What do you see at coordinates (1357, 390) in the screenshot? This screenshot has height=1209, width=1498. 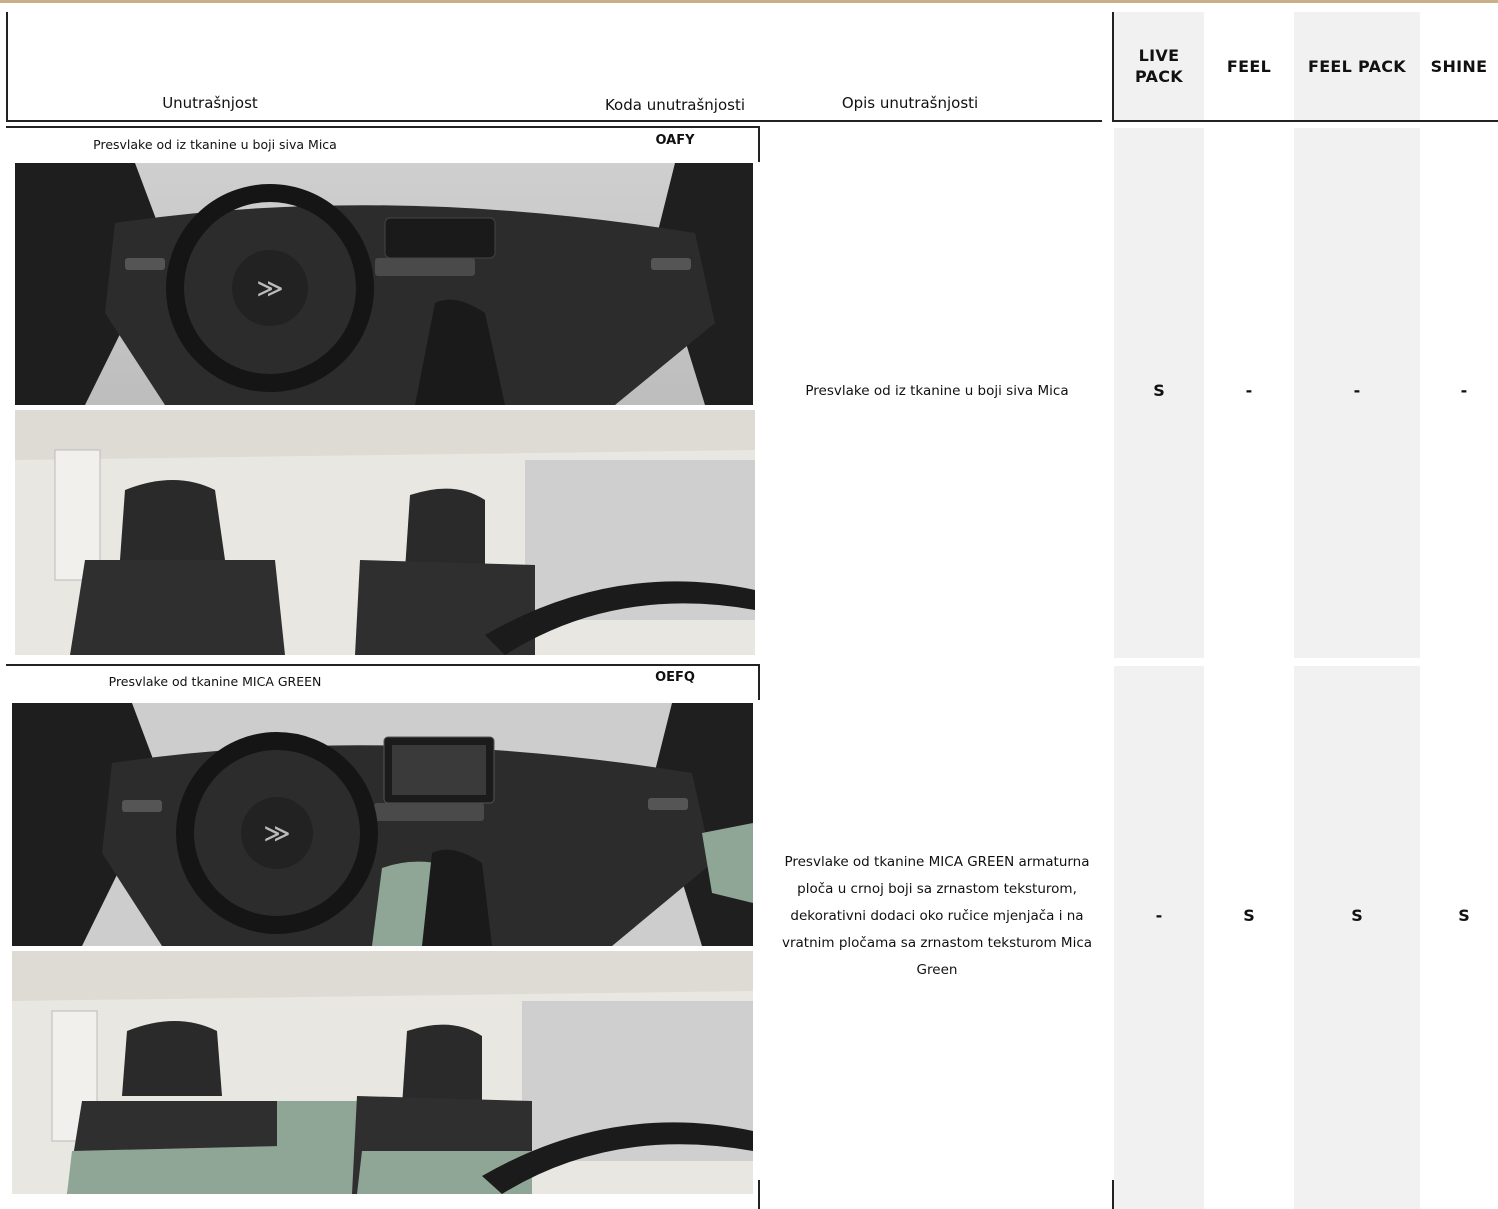 I see `value-feel-pack: -` at bounding box center [1357, 390].